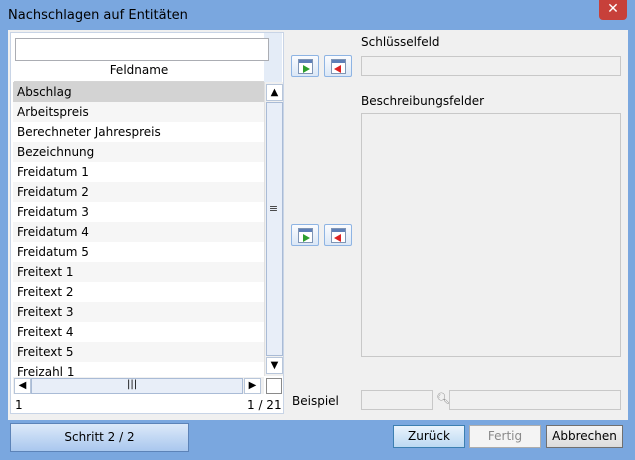 The height and width of the screenshot is (460, 635). What do you see at coordinates (397, 400) in the screenshot?
I see `example-key-field` at bounding box center [397, 400].